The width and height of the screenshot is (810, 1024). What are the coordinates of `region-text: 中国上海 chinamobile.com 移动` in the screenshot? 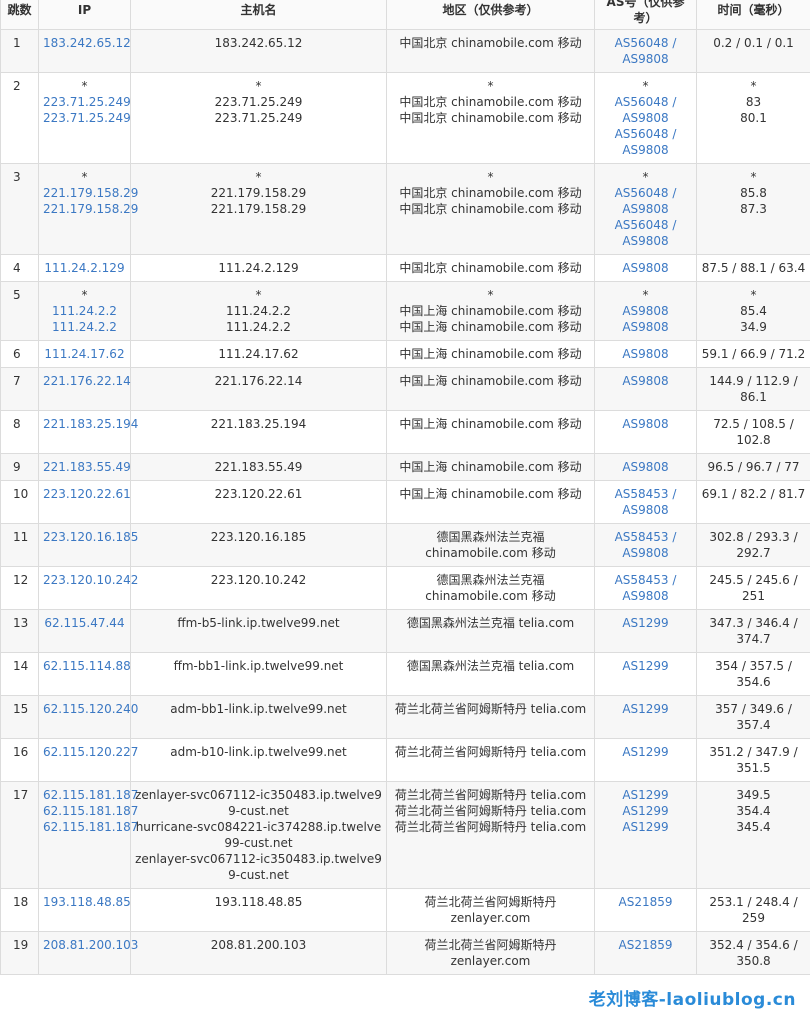 It's located at (490, 467).